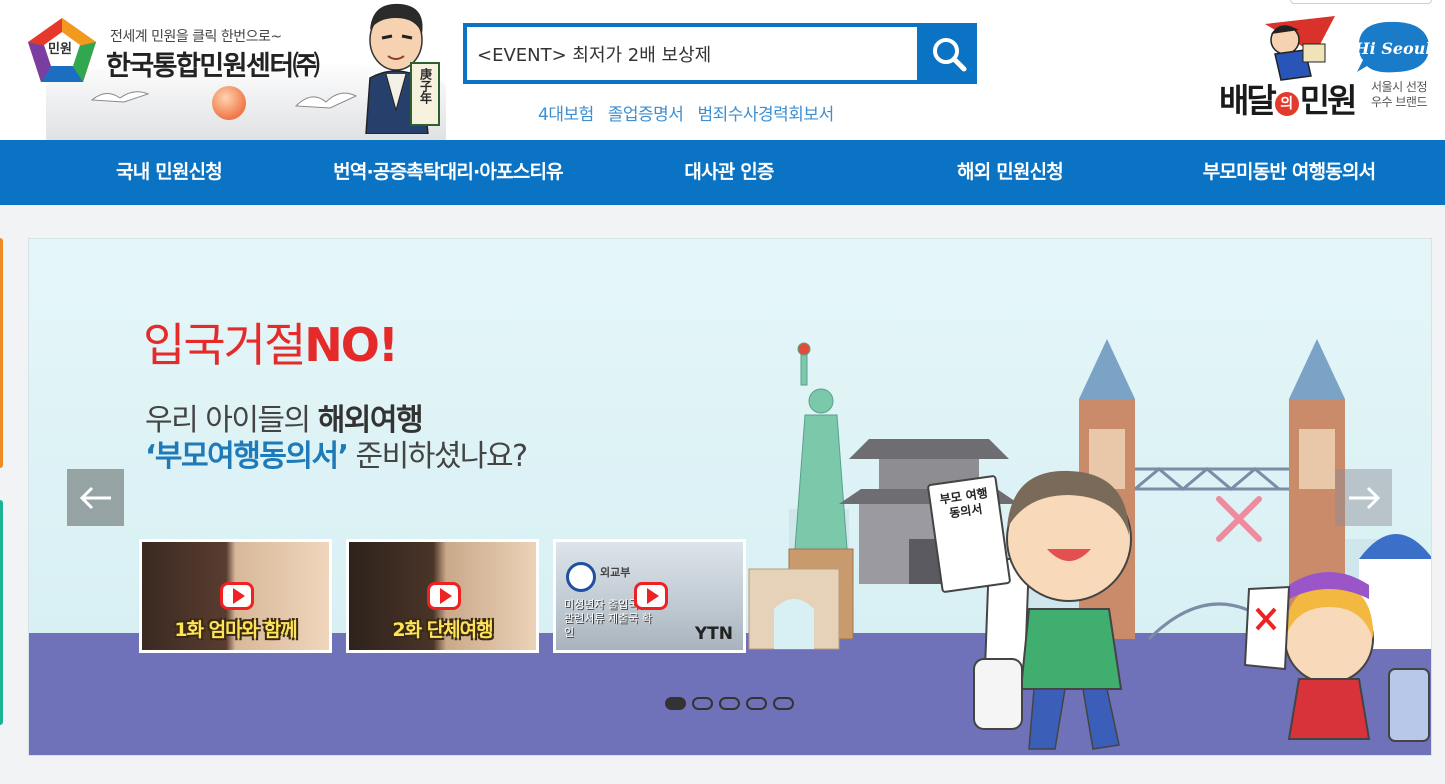  I want to click on year-seal: 庚子年, so click(425, 94).